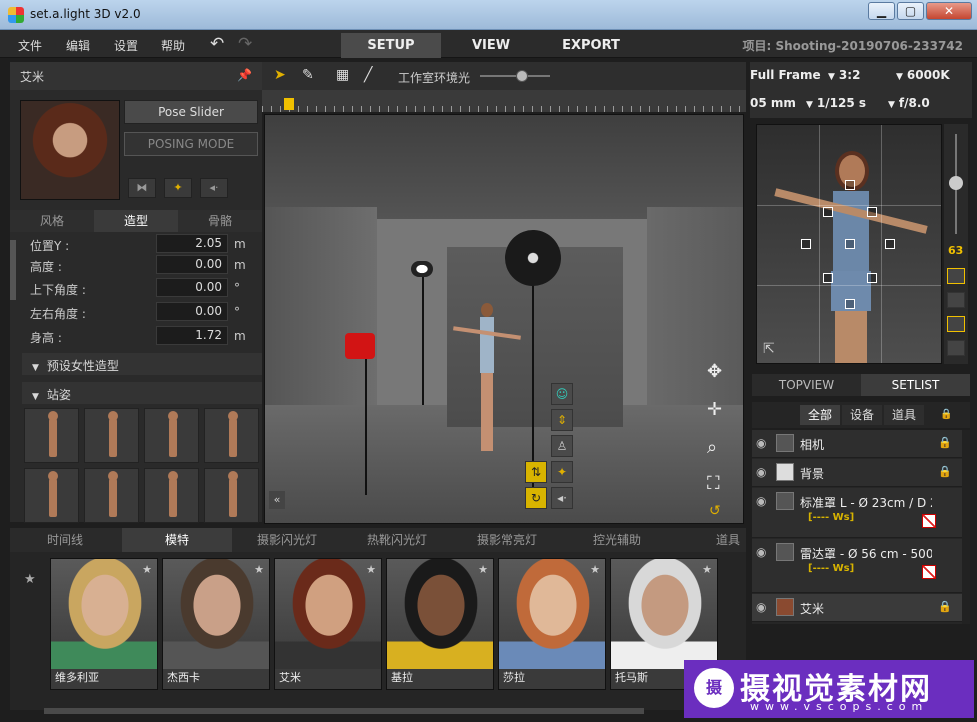 This screenshot has height=722, width=977. I want to click on favorites-star-icon: ★, so click(30, 579).